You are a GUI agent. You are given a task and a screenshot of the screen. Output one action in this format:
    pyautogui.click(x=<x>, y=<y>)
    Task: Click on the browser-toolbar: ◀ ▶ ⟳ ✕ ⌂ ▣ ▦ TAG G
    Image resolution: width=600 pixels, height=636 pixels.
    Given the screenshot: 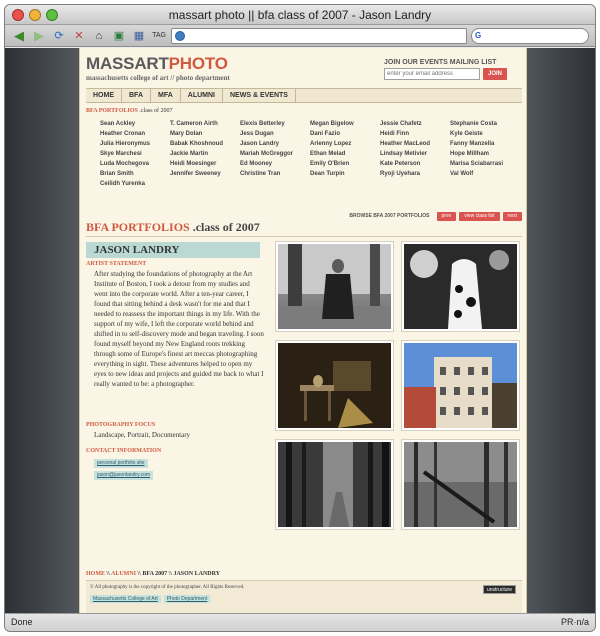 What is the action you would take?
    pyautogui.click(x=300, y=36)
    